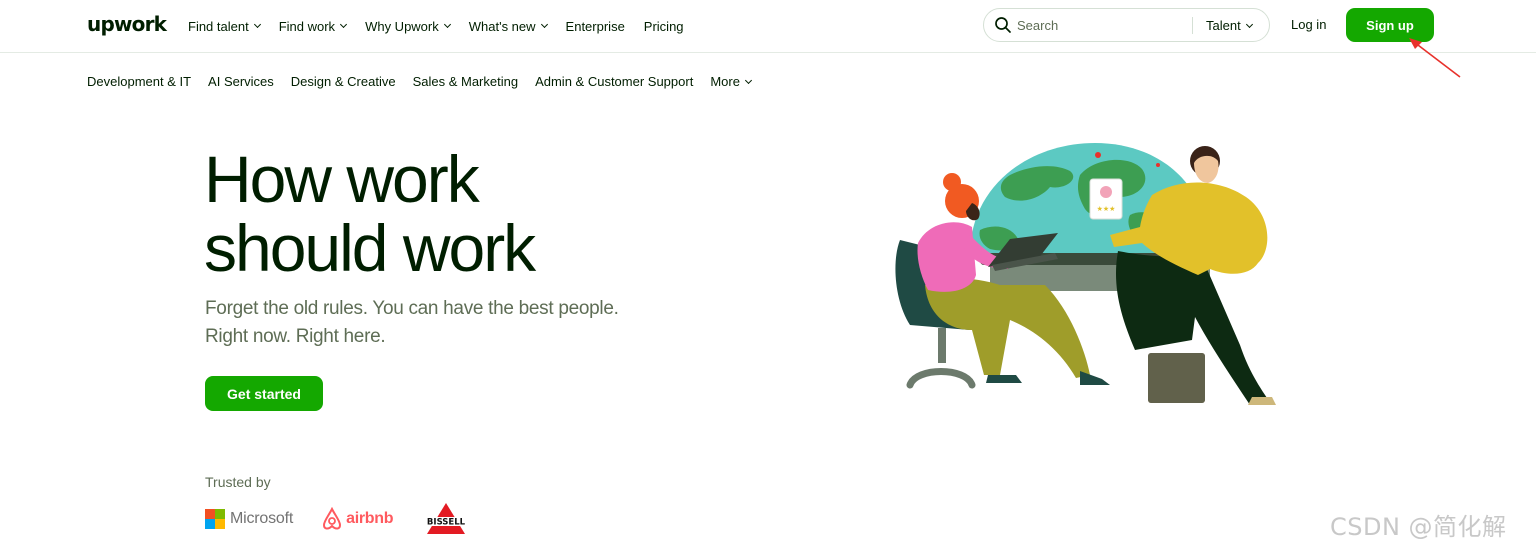 The height and width of the screenshot is (551, 1536). I want to click on airbnb-logo-text: airbnb, so click(370, 518).